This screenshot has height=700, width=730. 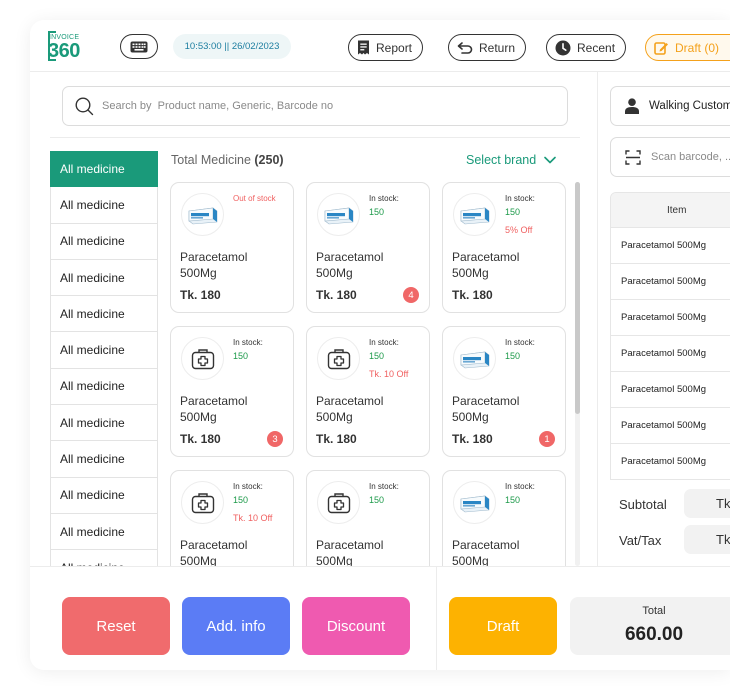 I want to click on discount-button: Discount, so click(x=356, y=626).